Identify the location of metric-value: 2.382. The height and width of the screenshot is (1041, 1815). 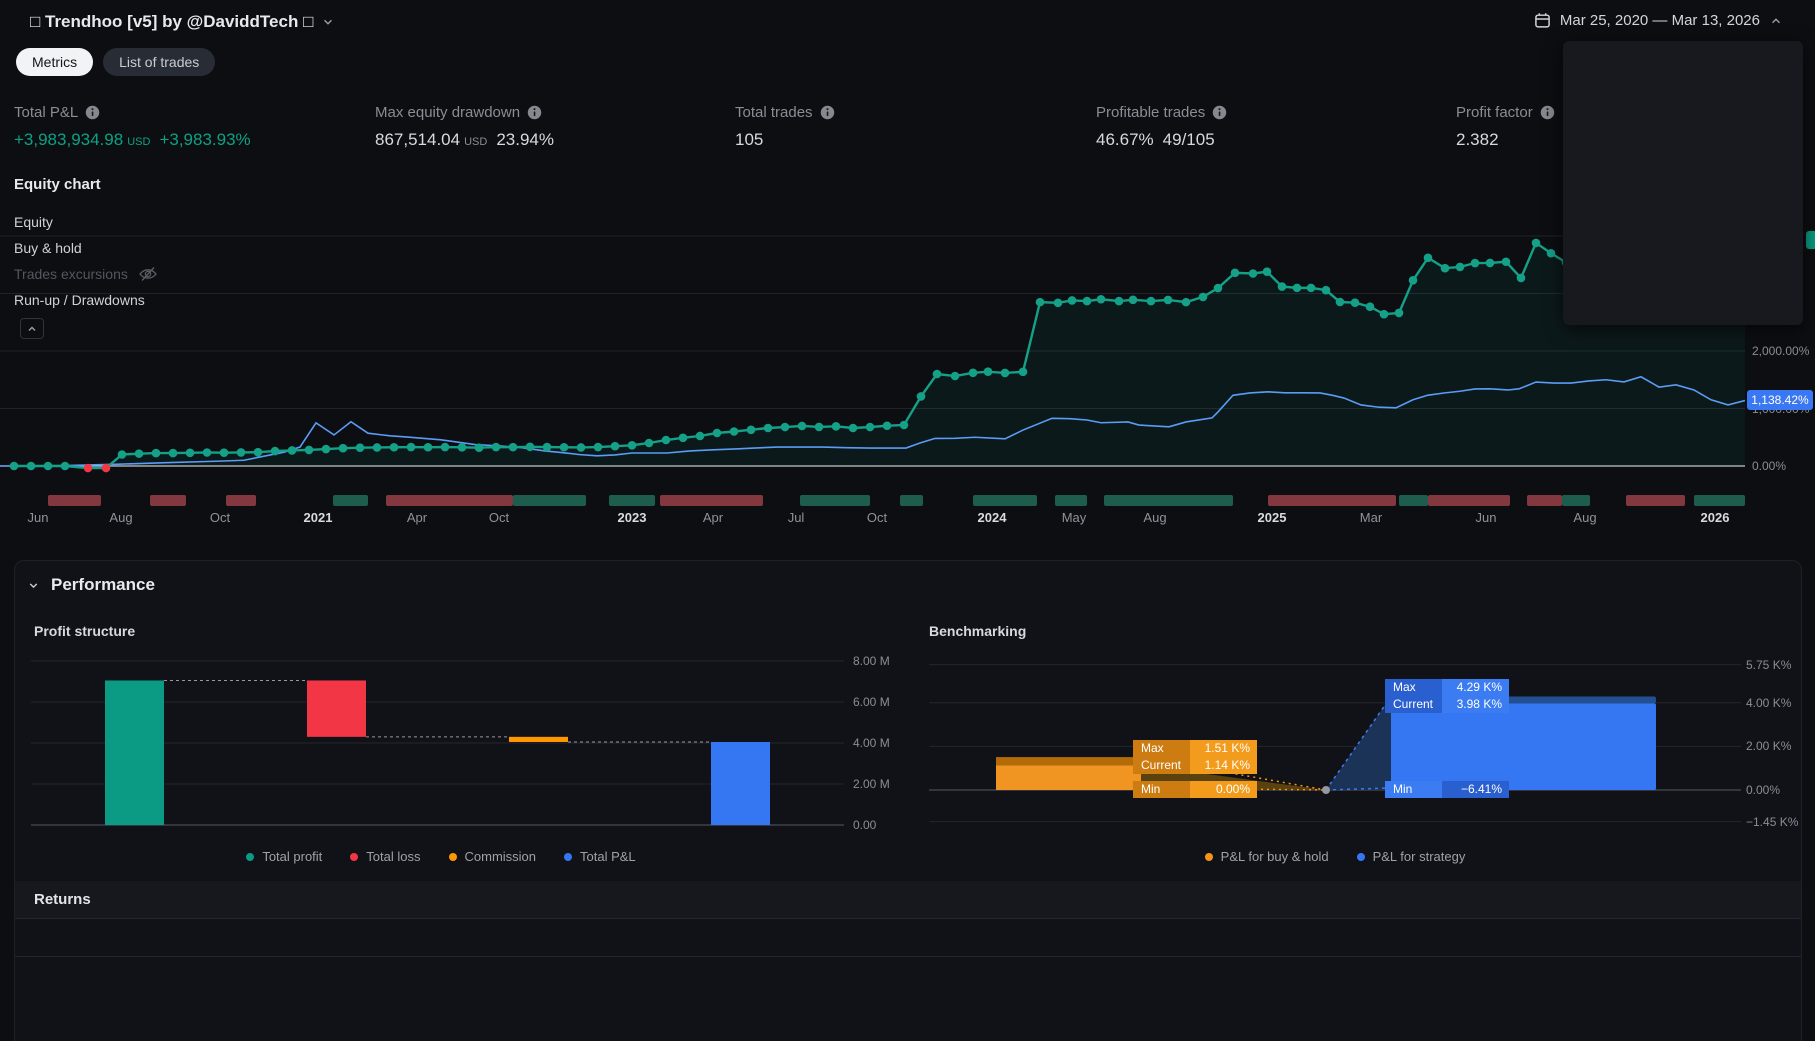
(1505, 140).